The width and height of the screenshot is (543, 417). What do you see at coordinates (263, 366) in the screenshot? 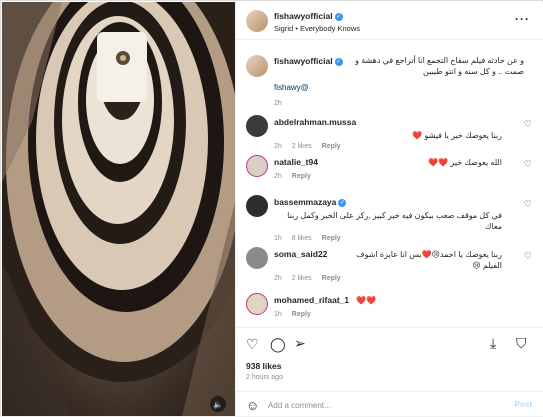
I see `likes-count: 938 likes` at bounding box center [263, 366].